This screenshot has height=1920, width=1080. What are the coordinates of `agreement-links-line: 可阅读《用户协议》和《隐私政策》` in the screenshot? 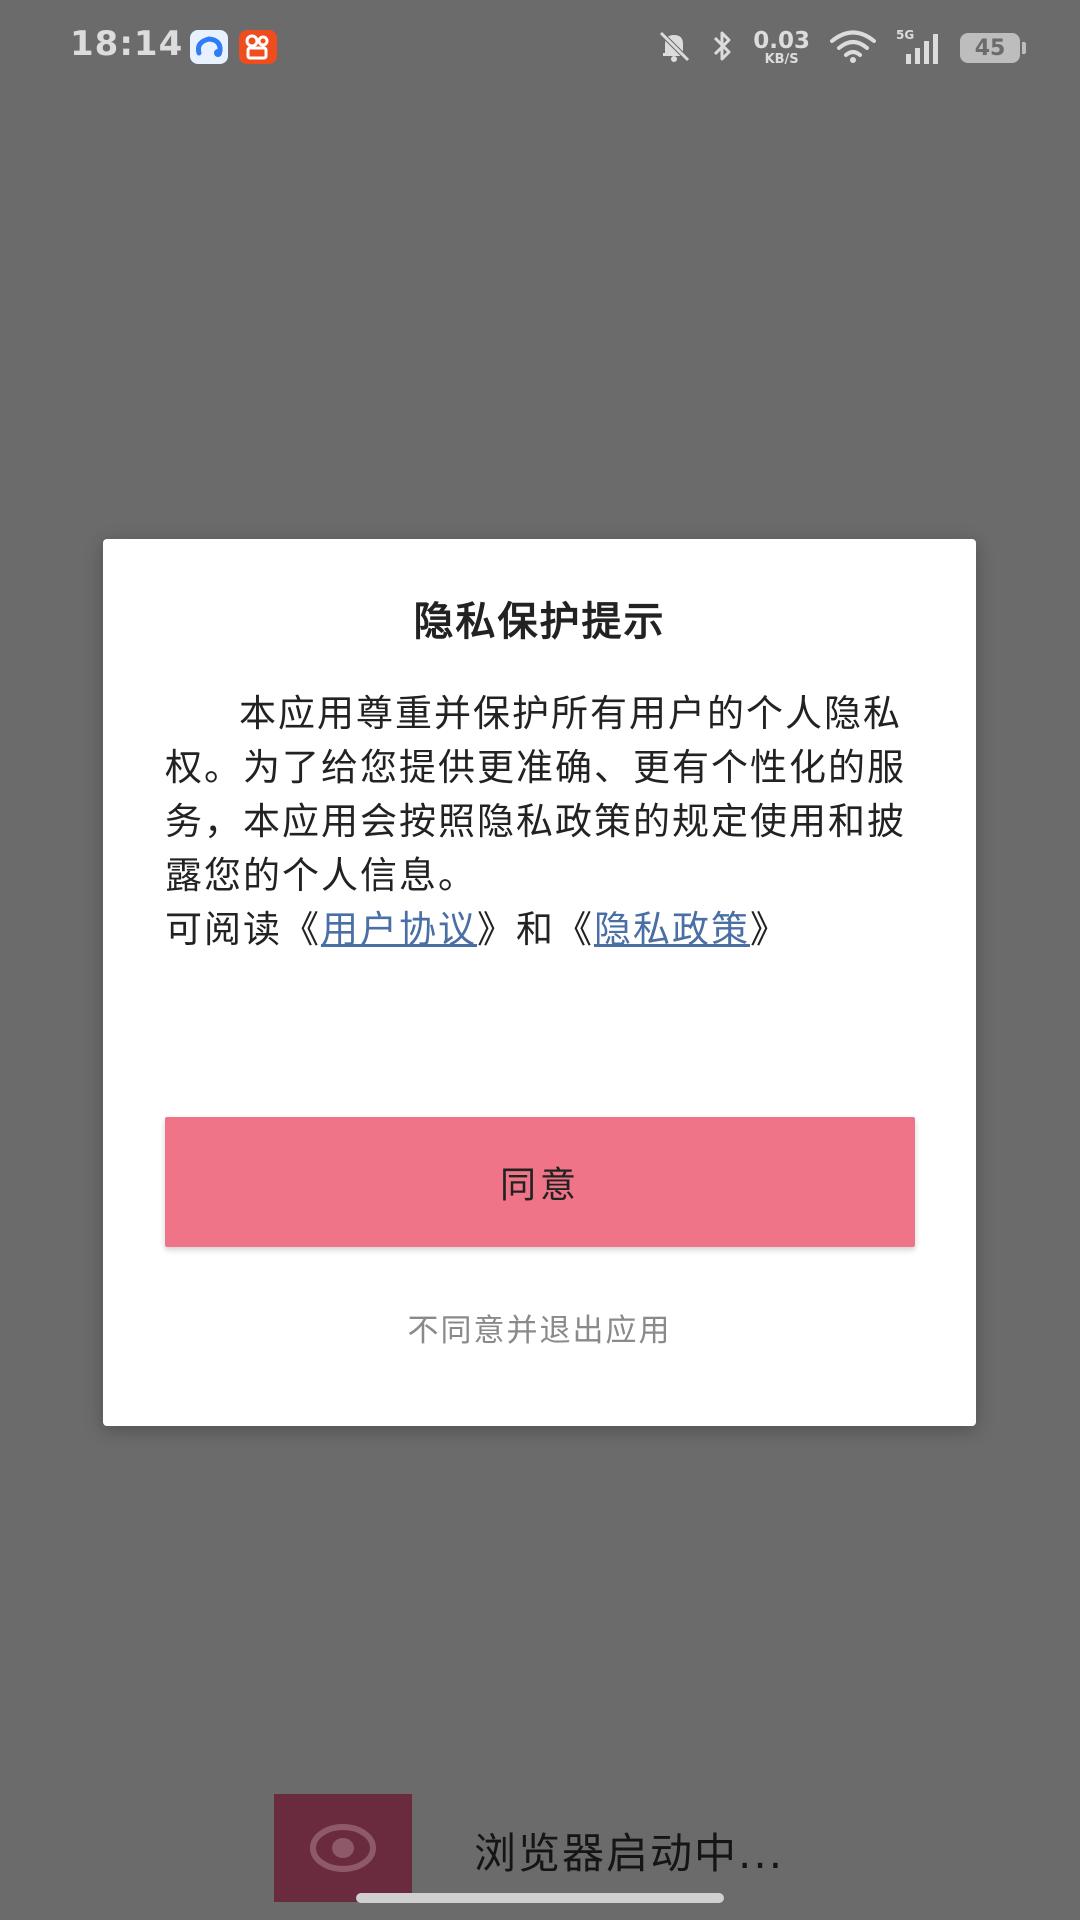 It's located at (545, 930).